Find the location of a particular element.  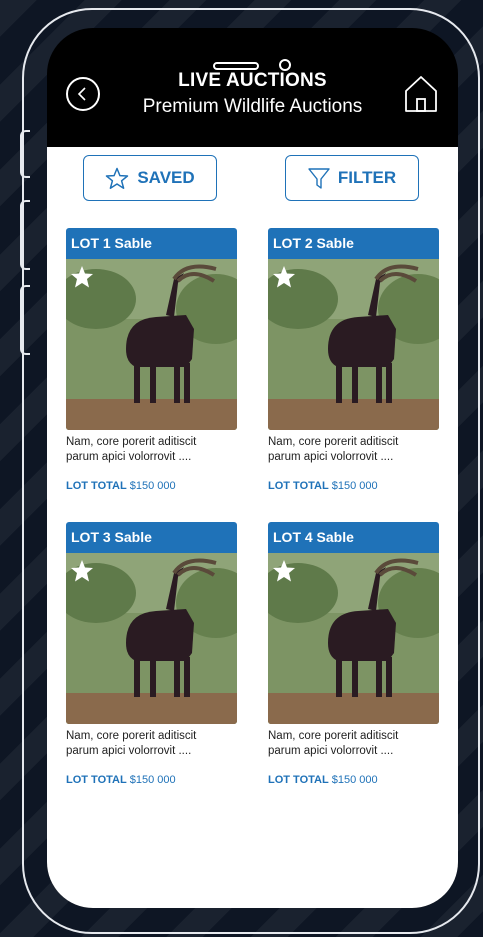

saved-button: SAVED is located at coordinates (150, 178).